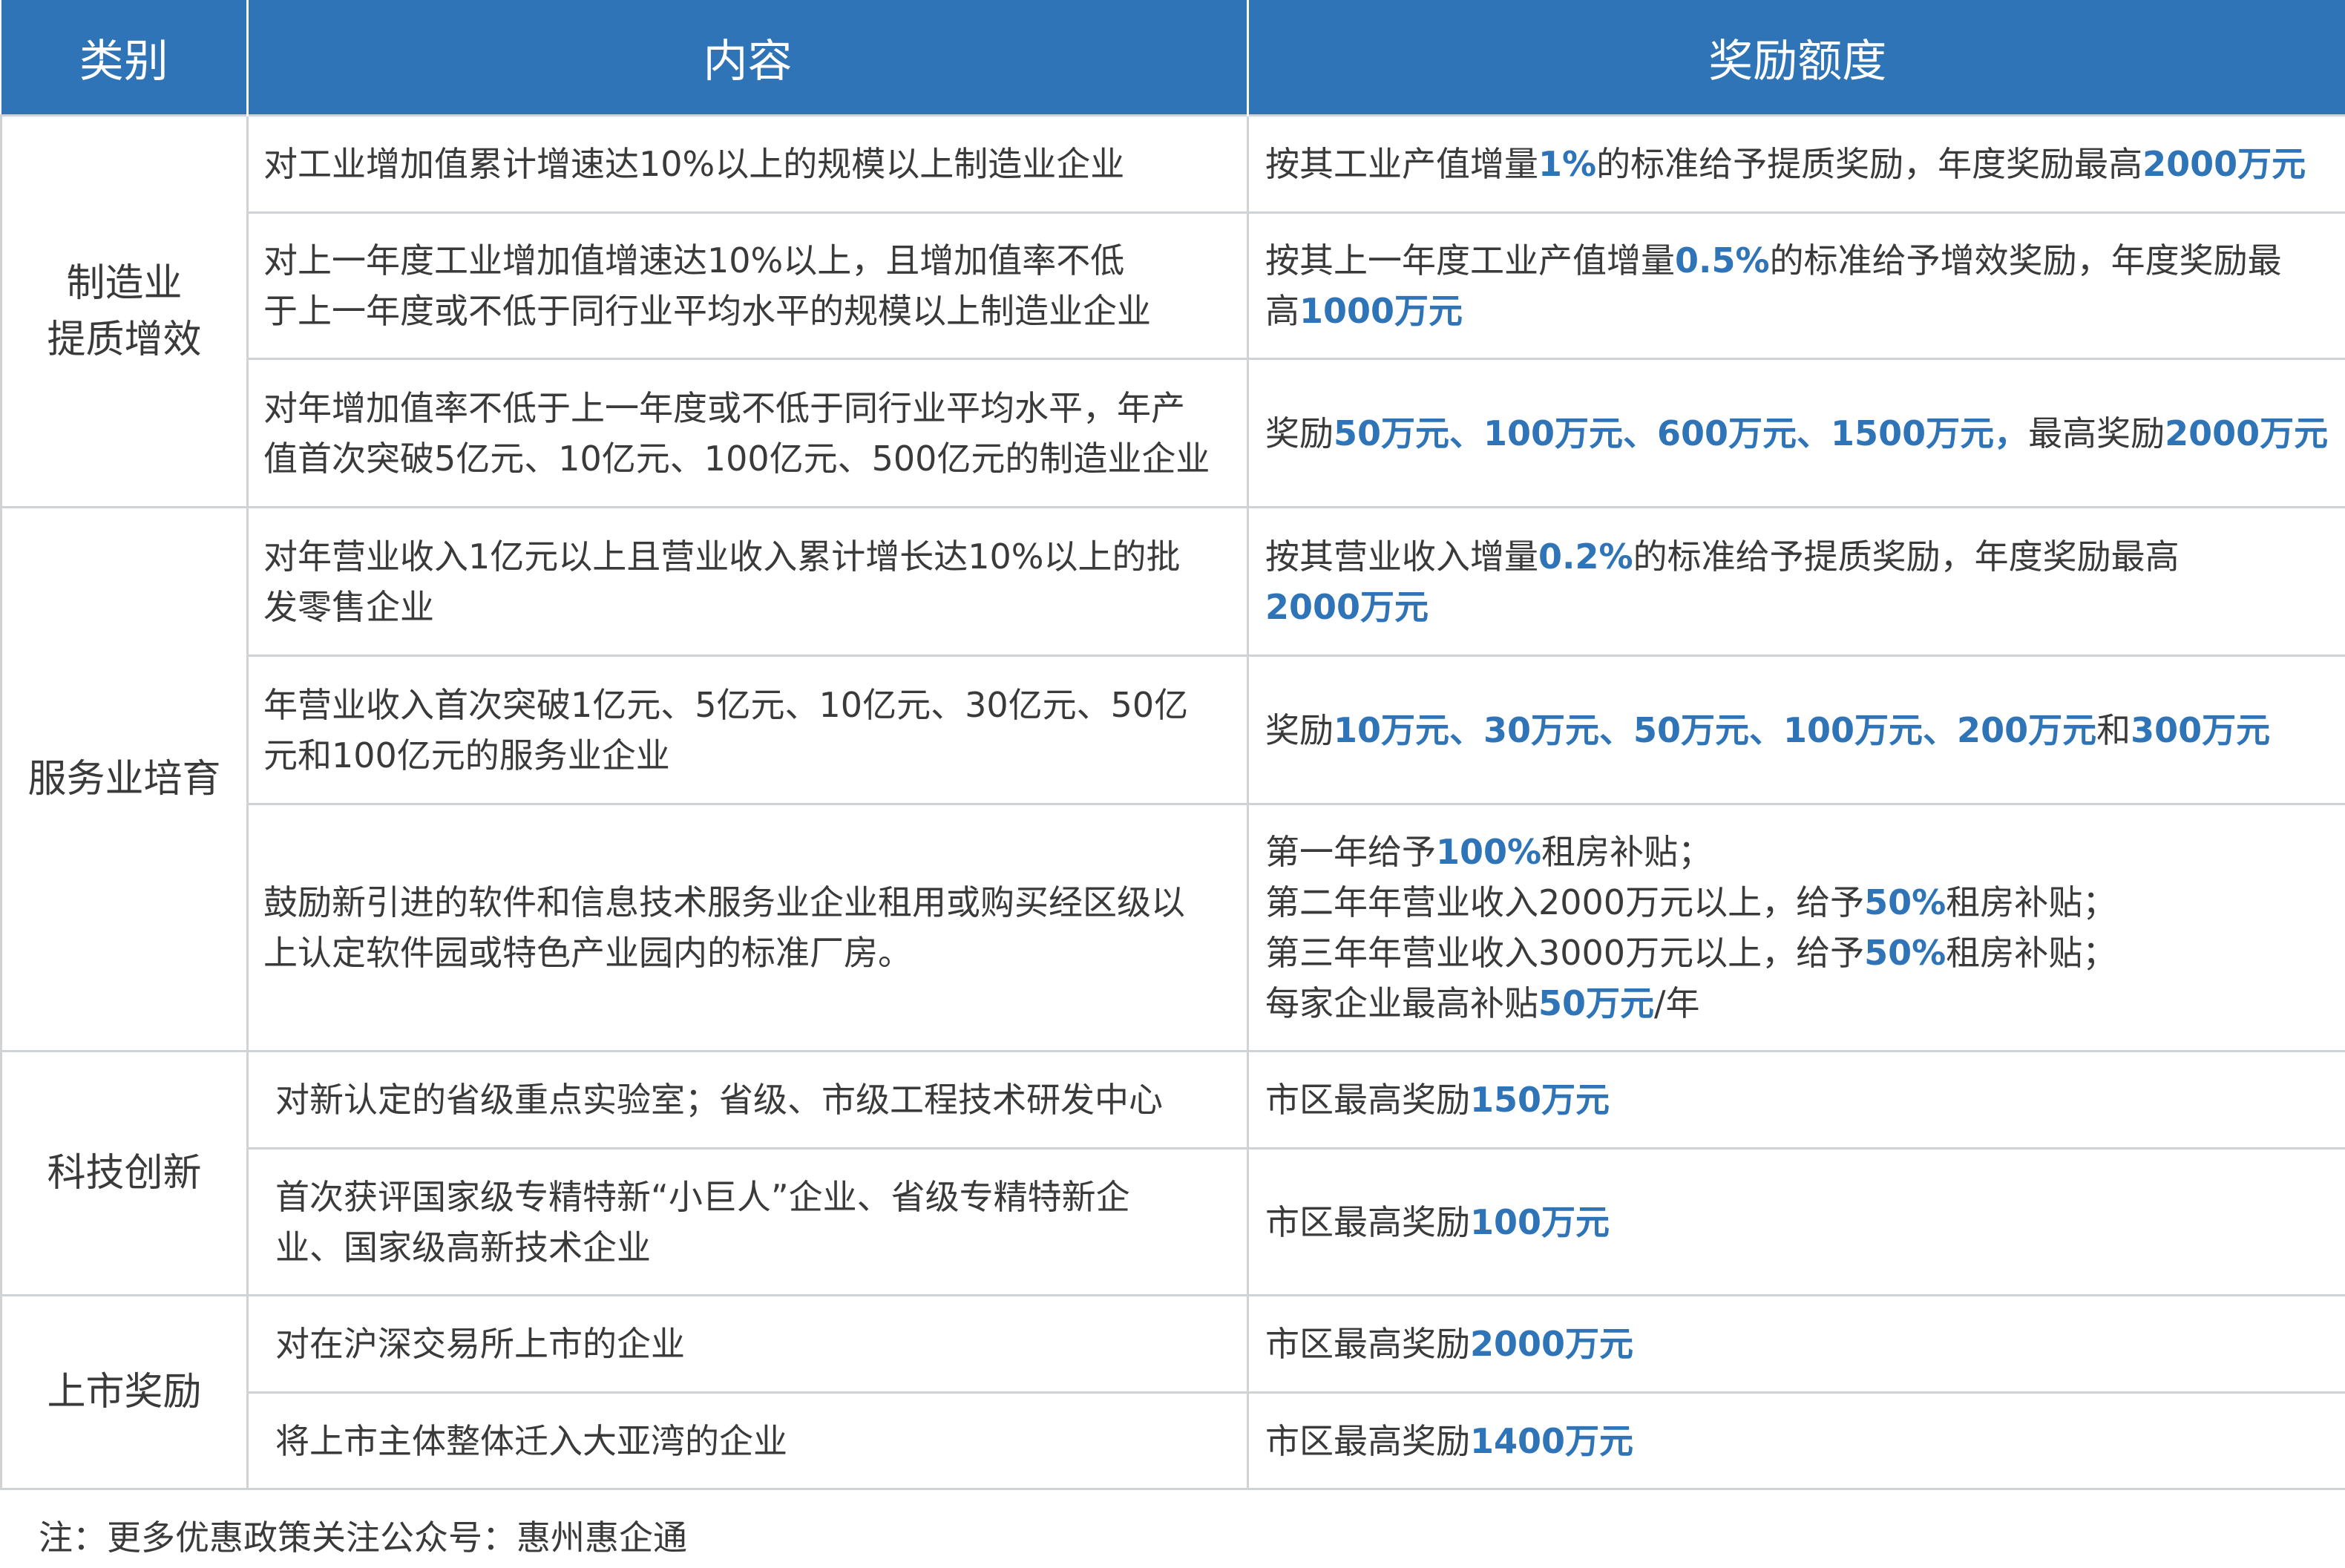 The height and width of the screenshot is (1568, 2345). What do you see at coordinates (2201, 729) in the screenshot?
I see `reward-amount: 300万元` at bounding box center [2201, 729].